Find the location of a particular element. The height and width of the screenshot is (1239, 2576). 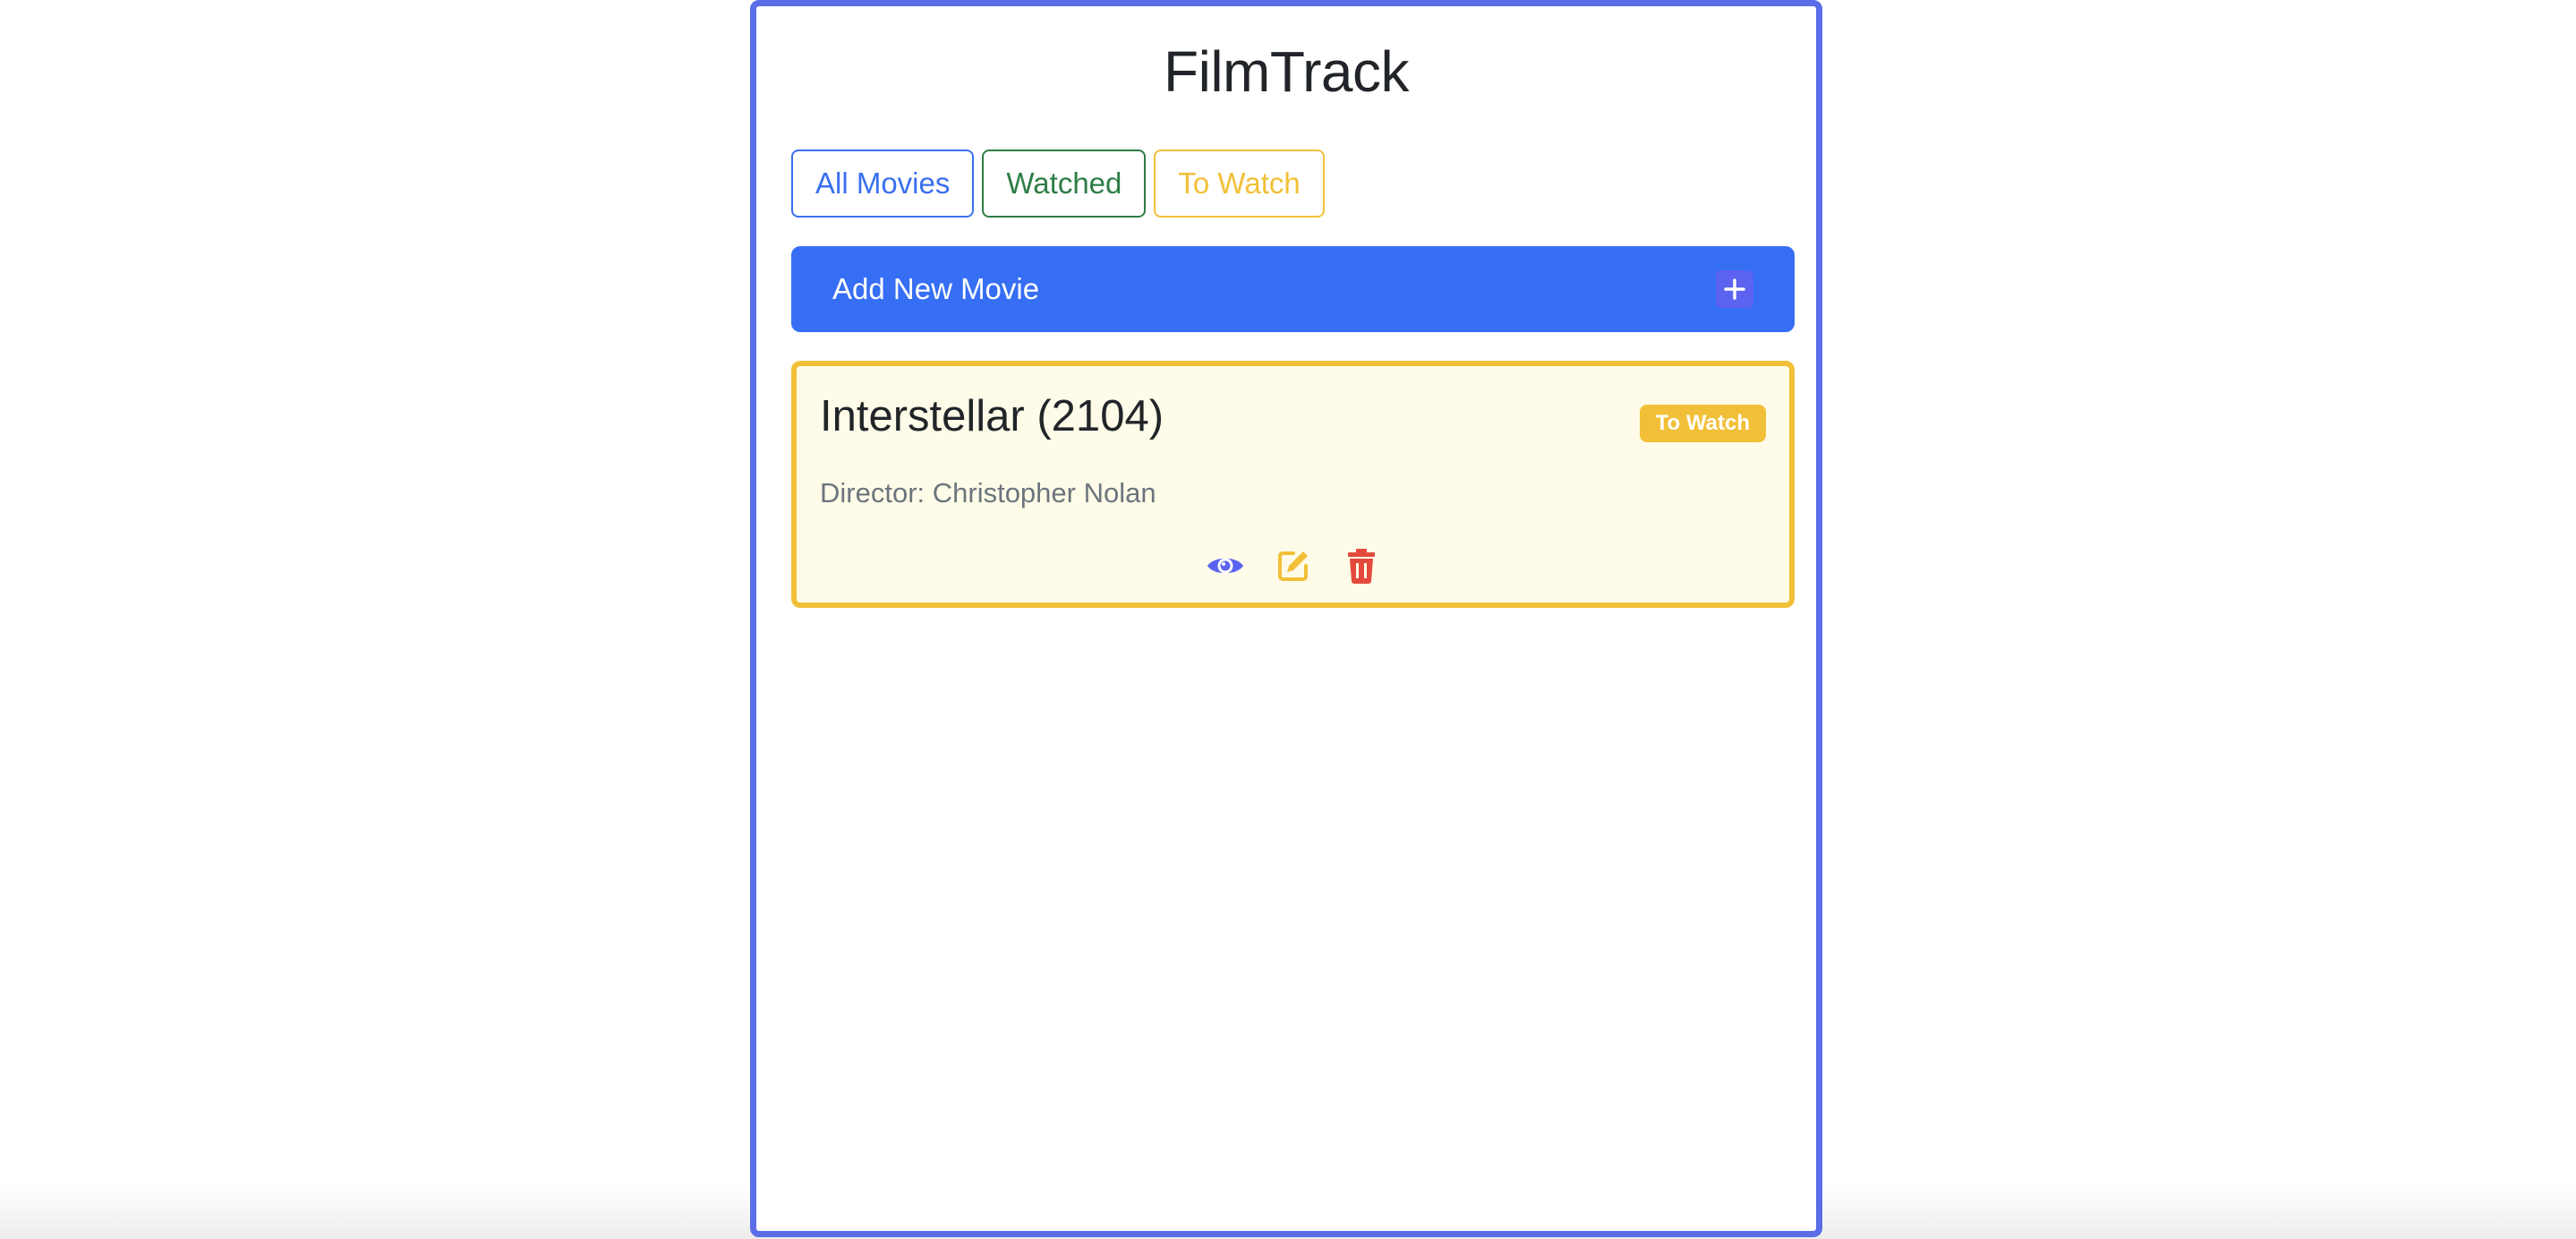

eye-icon is located at coordinates (1225, 566).